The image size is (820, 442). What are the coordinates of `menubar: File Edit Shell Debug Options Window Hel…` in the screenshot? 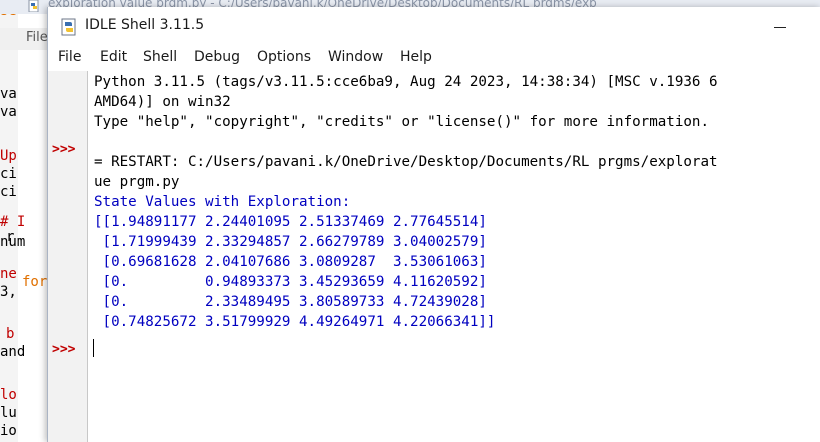 It's located at (434, 58).